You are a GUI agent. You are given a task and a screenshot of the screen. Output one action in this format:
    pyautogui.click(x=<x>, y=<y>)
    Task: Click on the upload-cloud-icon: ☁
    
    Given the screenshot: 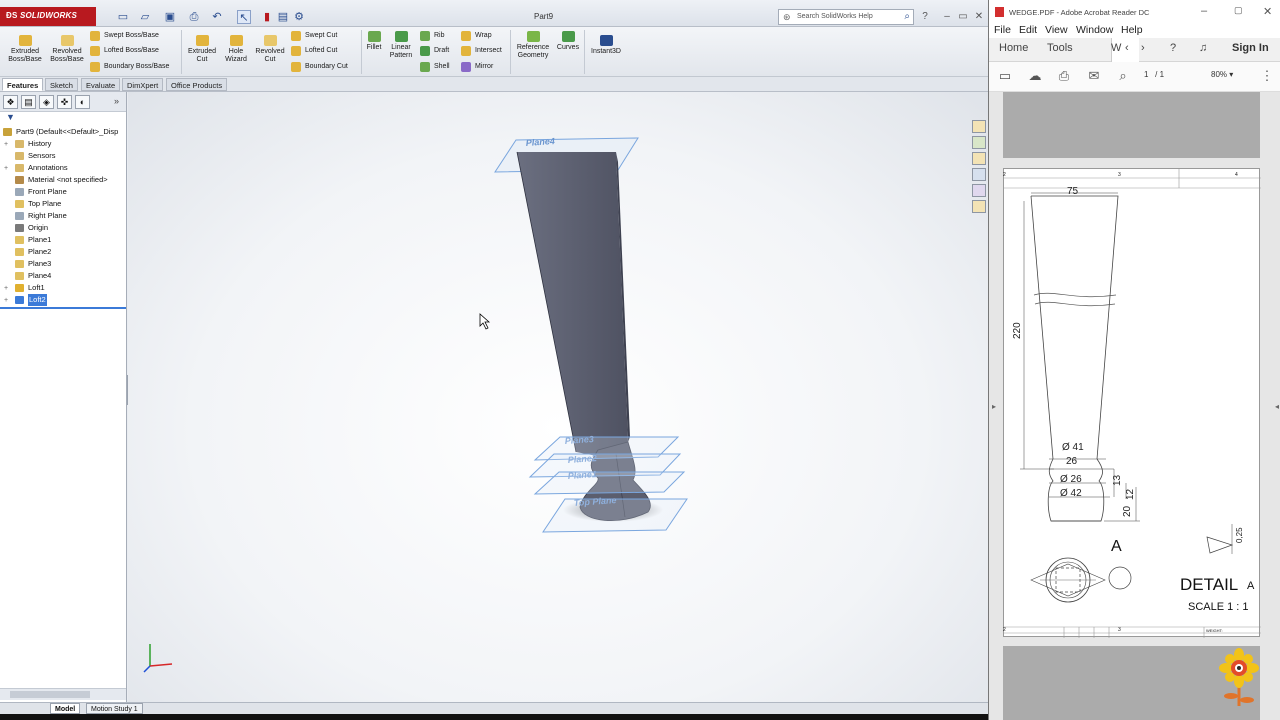 What is the action you would take?
    pyautogui.click(x=1035, y=76)
    